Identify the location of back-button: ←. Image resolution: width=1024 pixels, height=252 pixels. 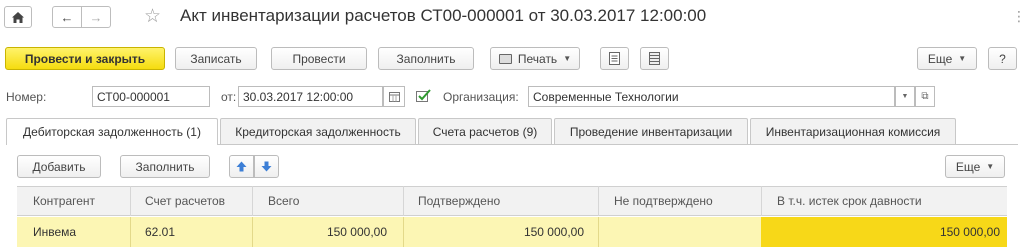
(67, 17).